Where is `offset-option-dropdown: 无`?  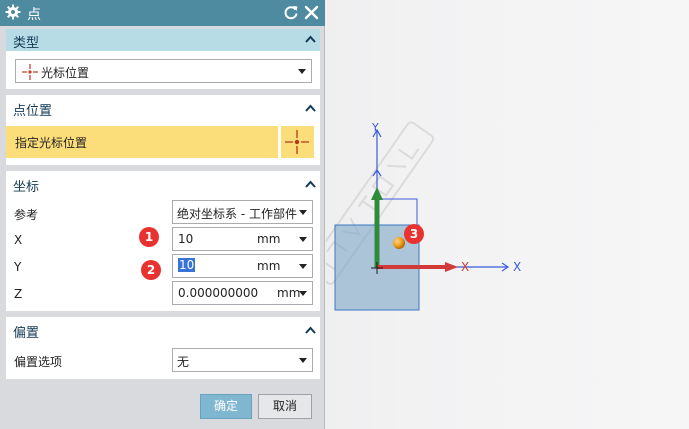 offset-option-dropdown: 无 is located at coordinates (242, 360).